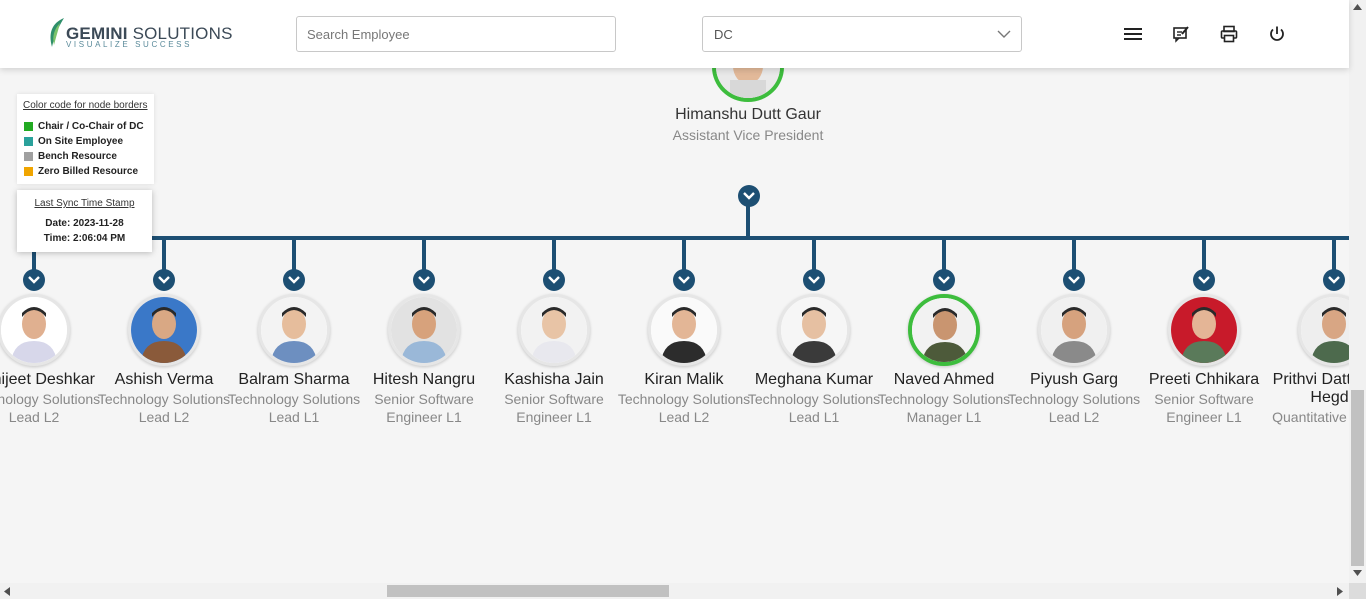 The width and height of the screenshot is (1366, 599). What do you see at coordinates (814, 380) in the screenshot?
I see `employee-name: Meghana Kumar` at bounding box center [814, 380].